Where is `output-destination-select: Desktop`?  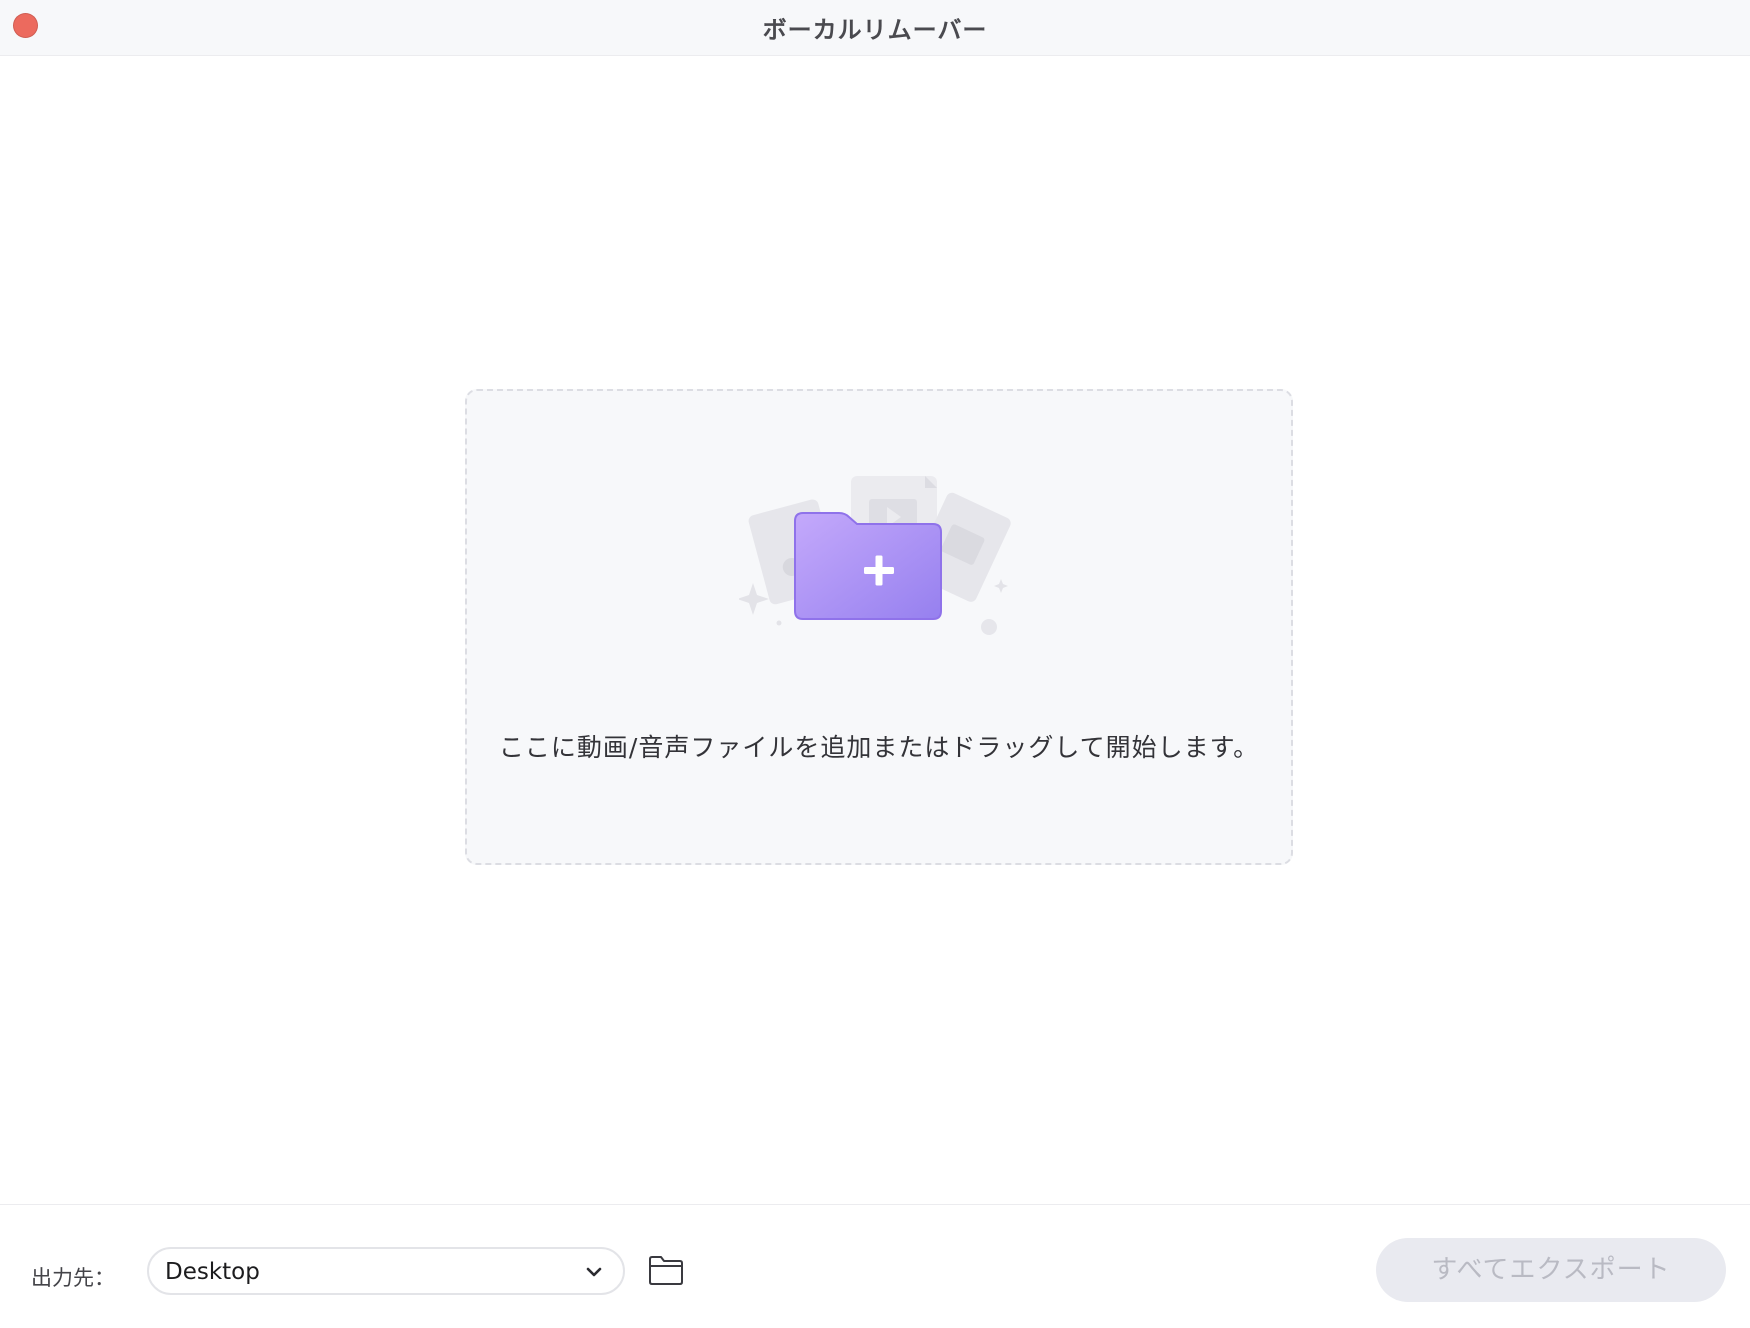
output-destination-select: Desktop is located at coordinates (386, 1271).